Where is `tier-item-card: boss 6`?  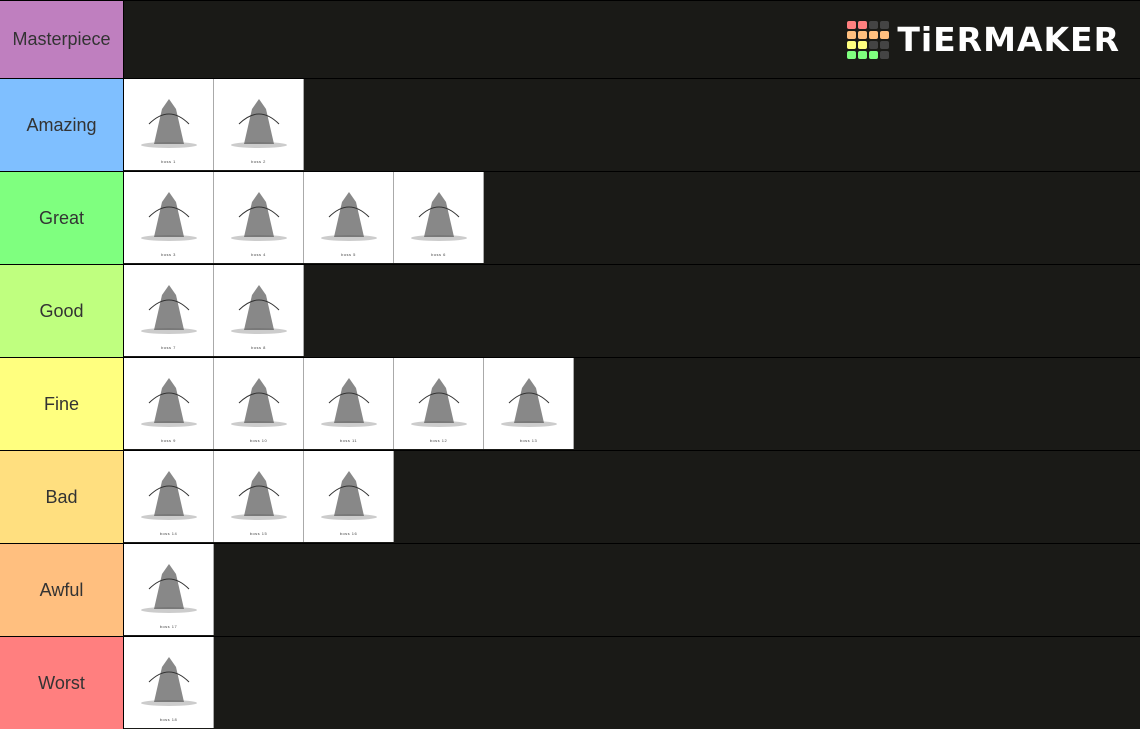
tier-item-card: boss 6 is located at coordinates (439, 217).